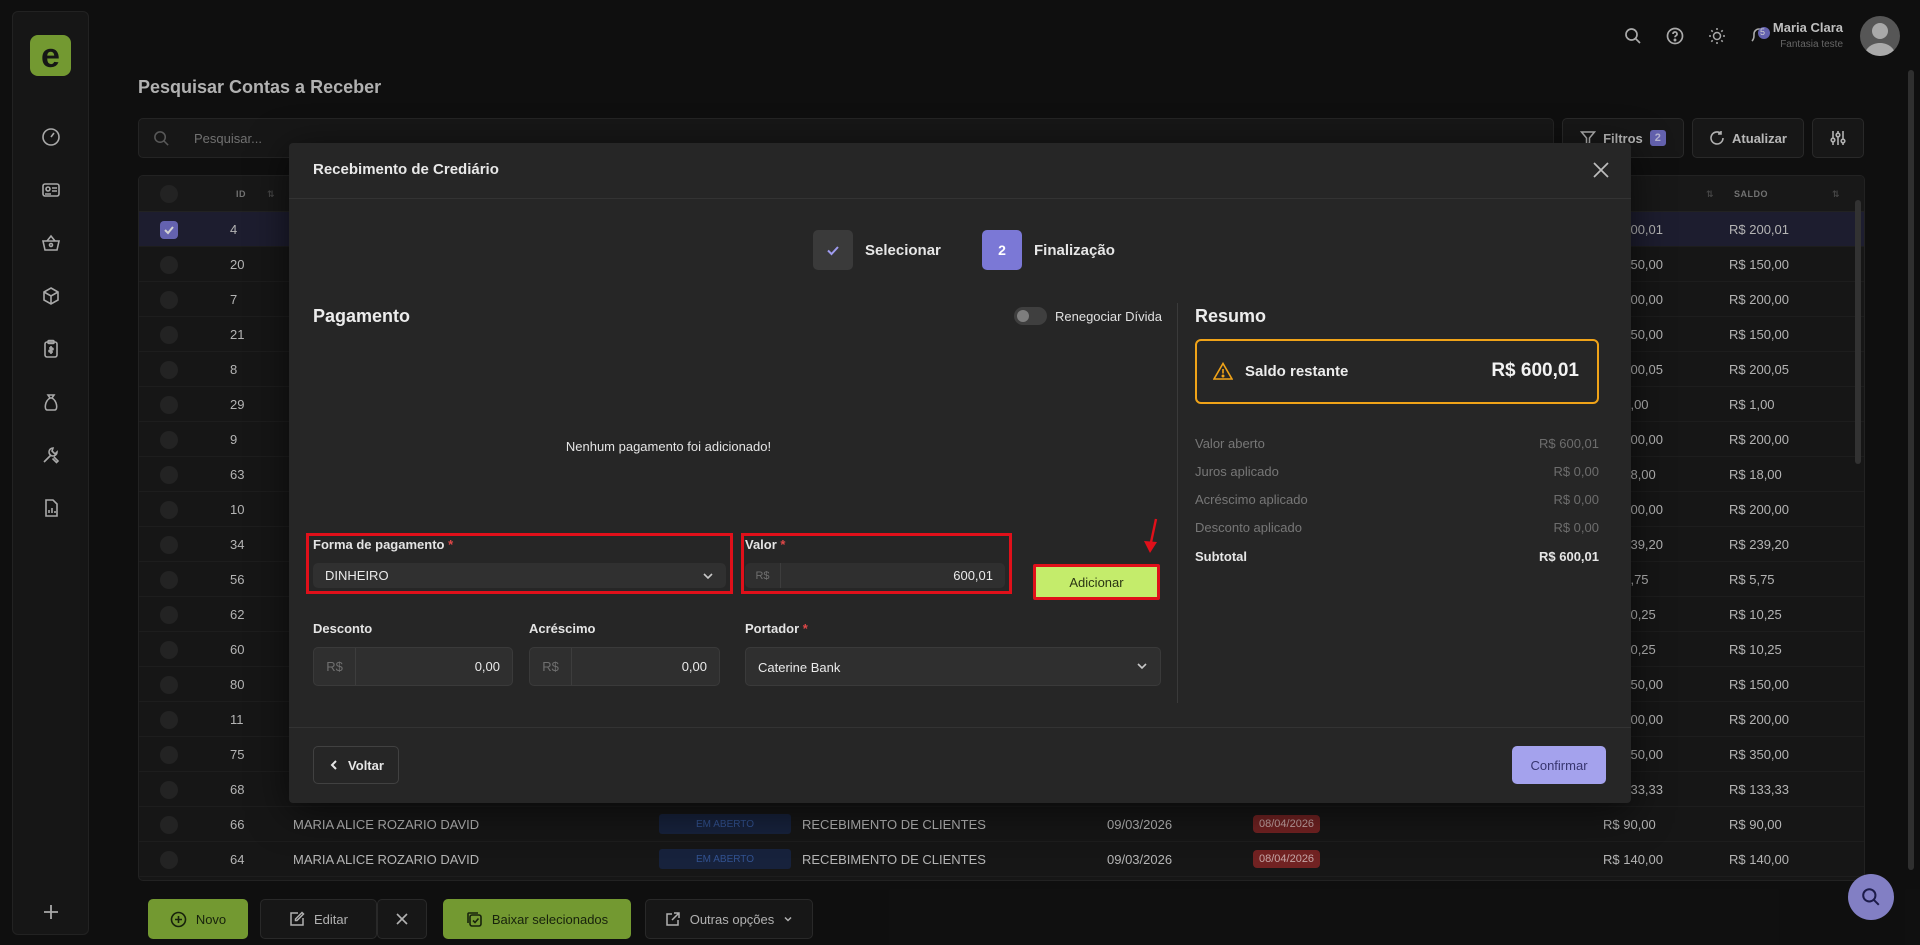  I want to click on value-field: R$ 600,01, so click(875, 575).